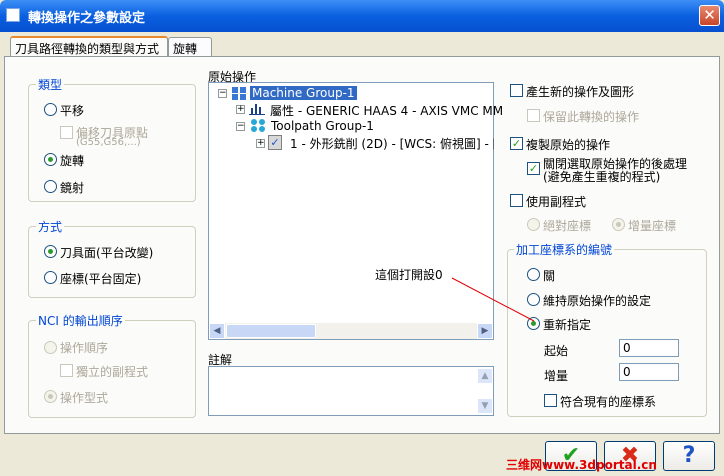  Describe the element at coordinates (108, 142) in the screenshot. I see `offset-tool-origin-sublabel: (G55,G56,...)` at that location.